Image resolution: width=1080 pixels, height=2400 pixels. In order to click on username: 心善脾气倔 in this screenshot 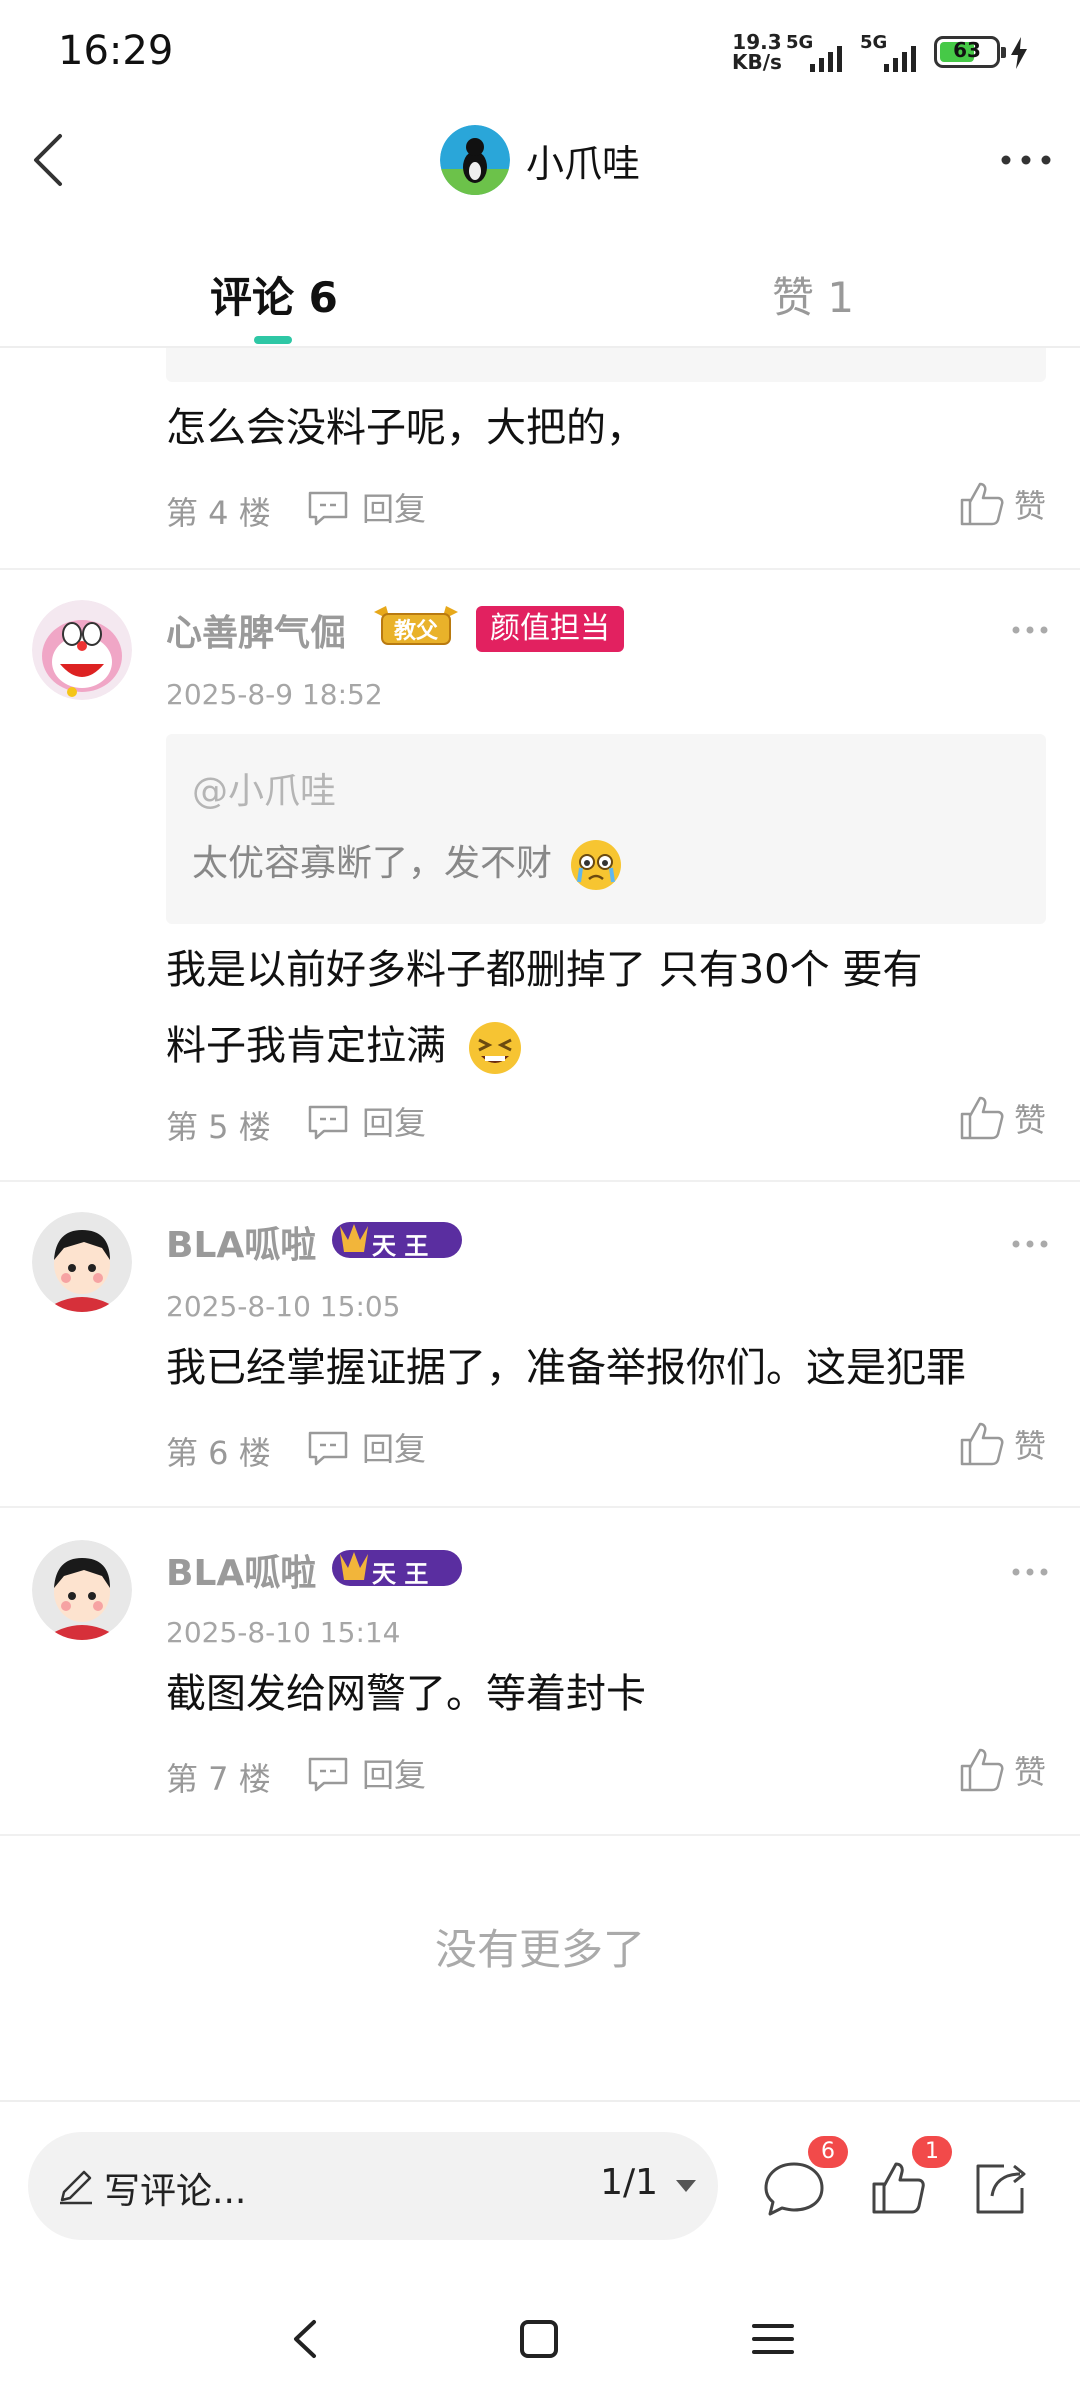, I will do `click(256, 630)`.